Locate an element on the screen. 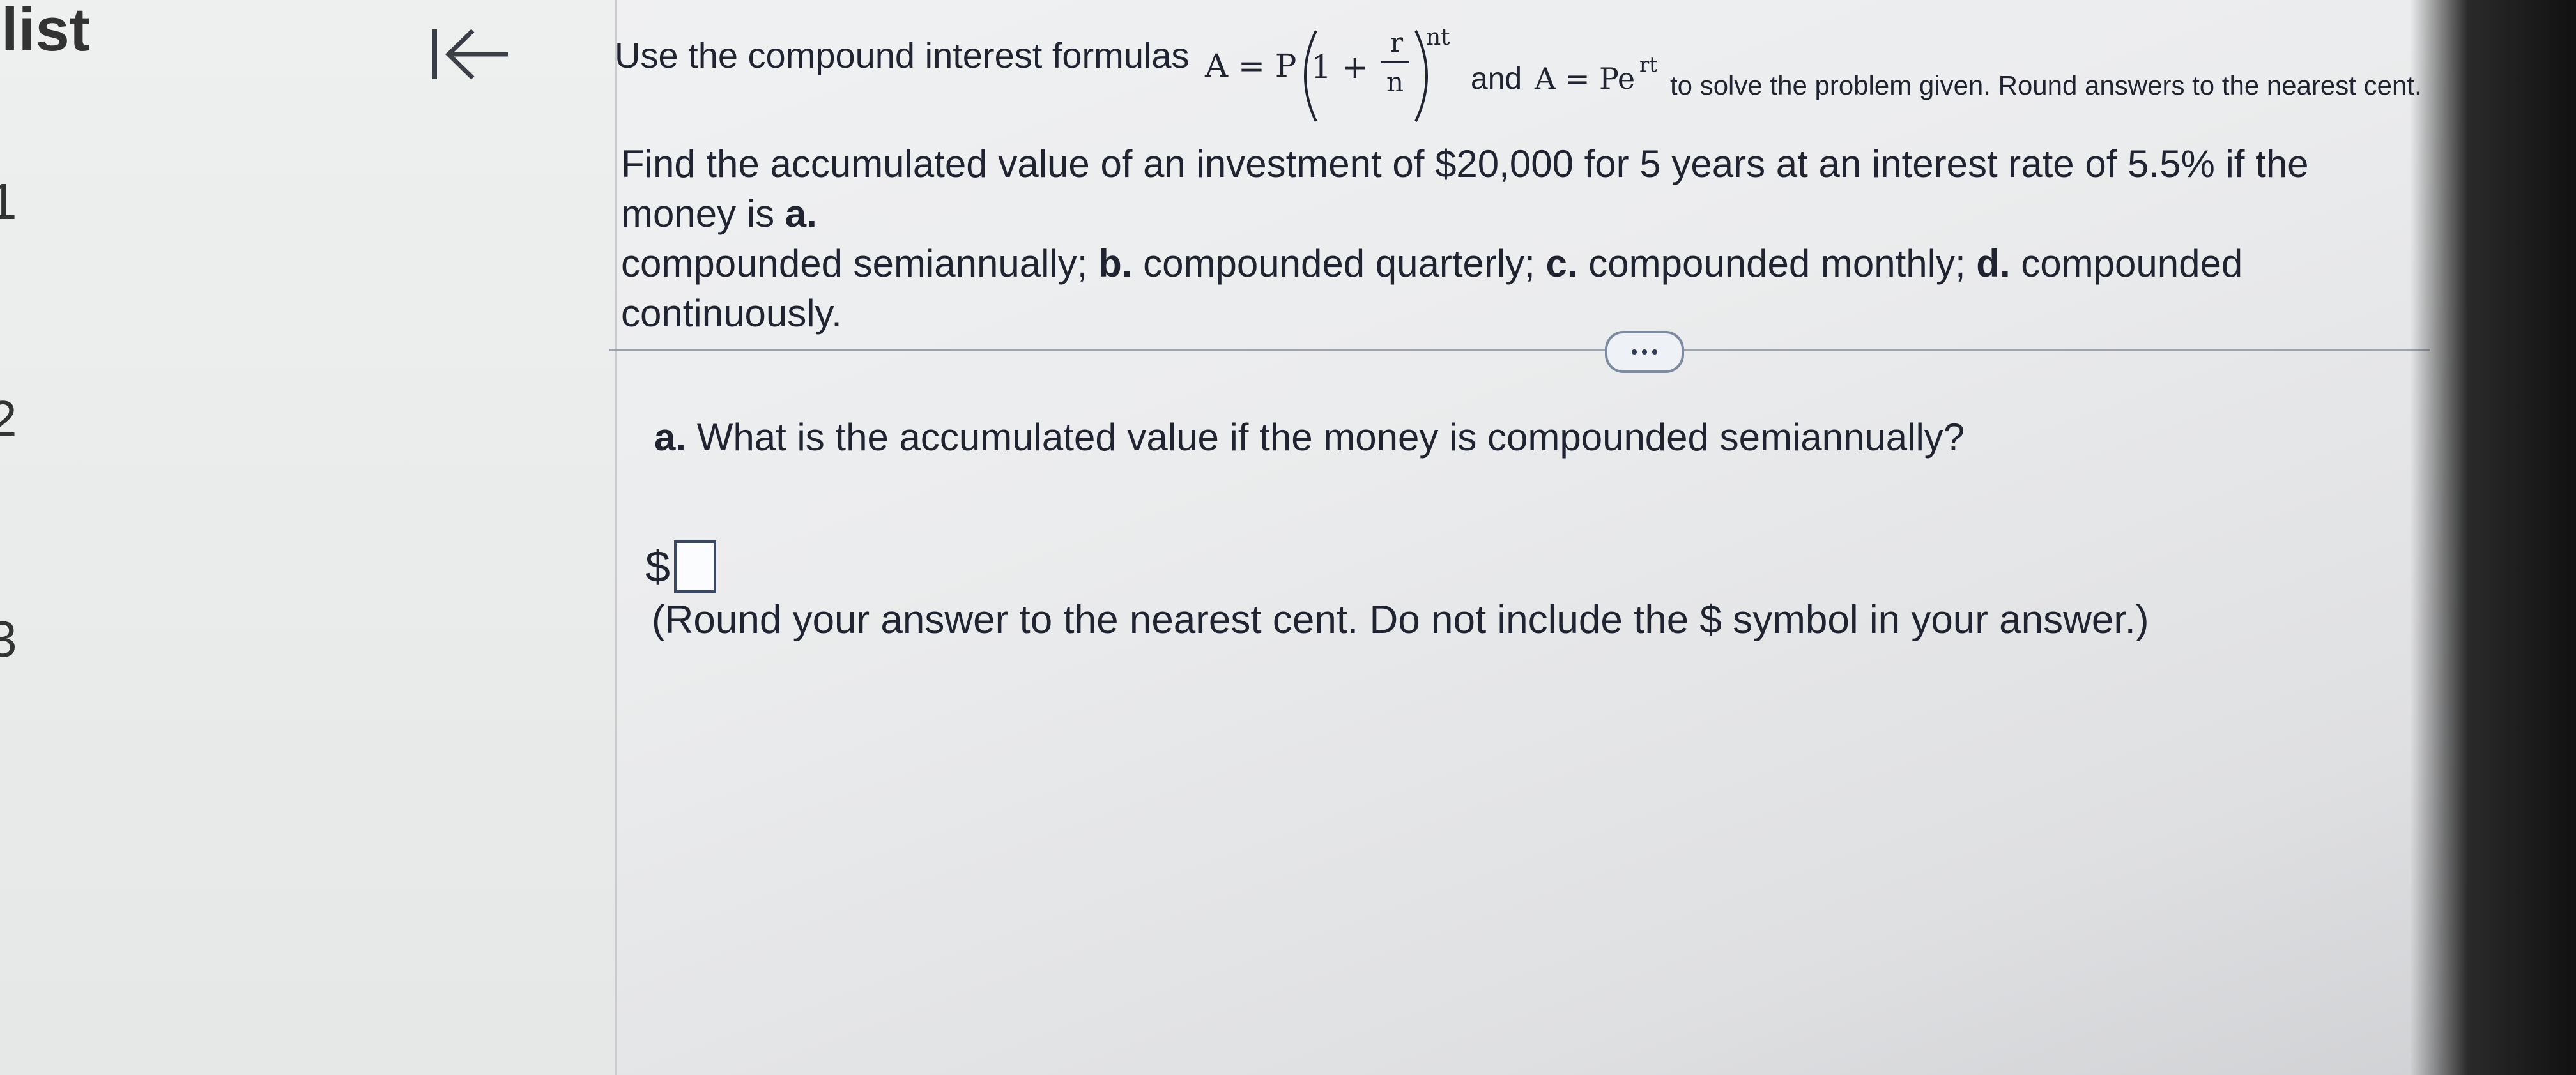  formula-1-numerator: r is located at coordinates (1397, 42).